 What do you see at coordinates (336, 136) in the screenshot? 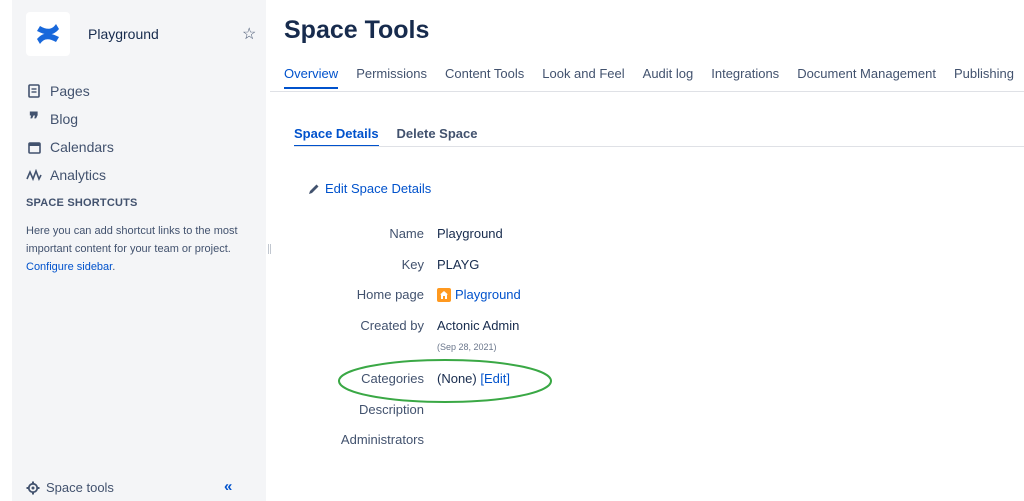
I see `tab-space-details: Space Details` at bounding box center [336, 136].